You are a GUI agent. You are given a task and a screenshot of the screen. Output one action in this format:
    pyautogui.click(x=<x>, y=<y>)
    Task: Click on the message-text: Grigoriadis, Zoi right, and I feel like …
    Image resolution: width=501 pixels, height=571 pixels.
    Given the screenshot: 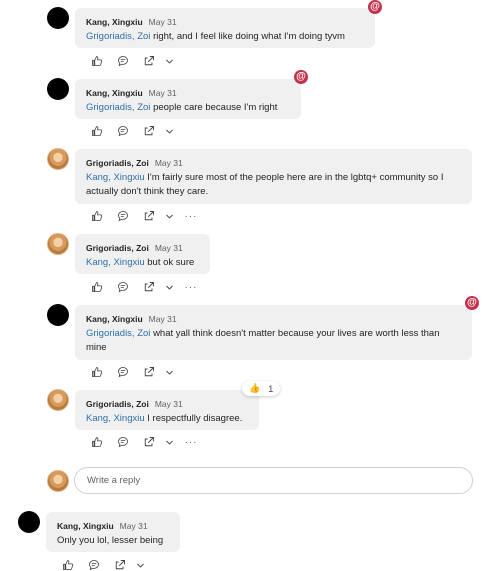 What is the action you would take?
    pyautogui.click(x=215, y=36)
    